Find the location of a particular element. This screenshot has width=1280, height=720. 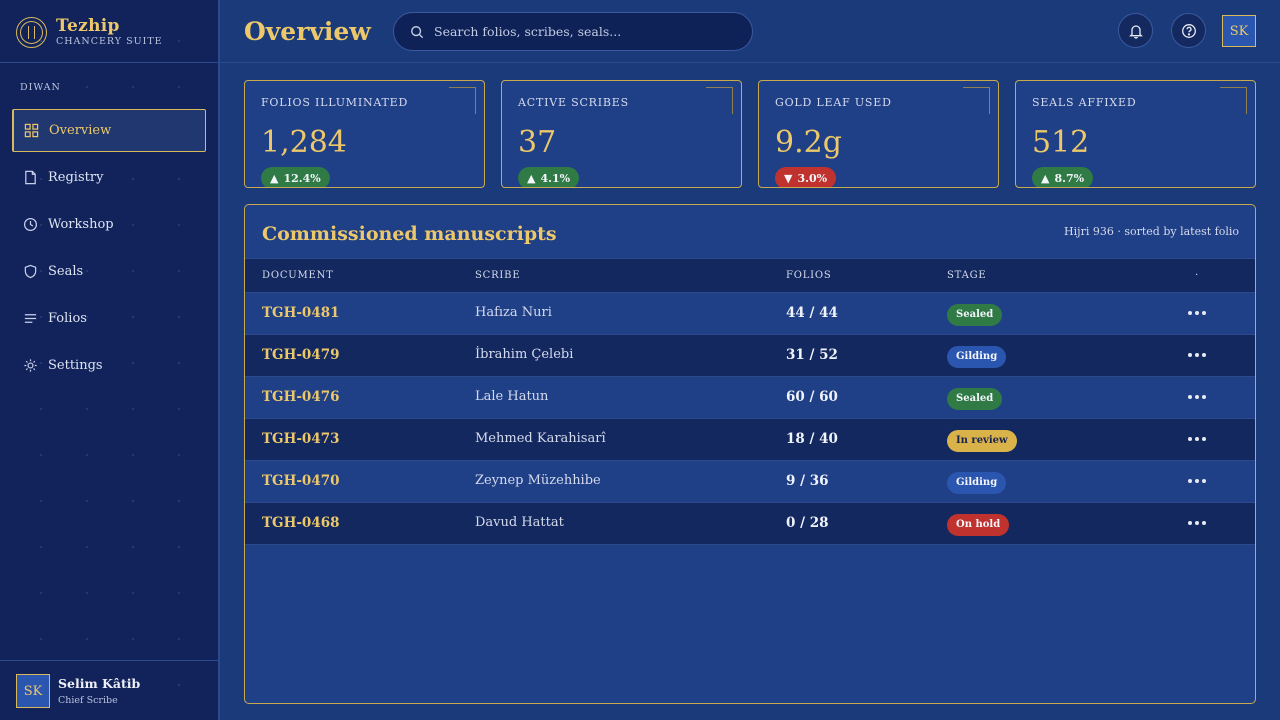

kpi-value: 512 is located at coordinates (1061, 142).